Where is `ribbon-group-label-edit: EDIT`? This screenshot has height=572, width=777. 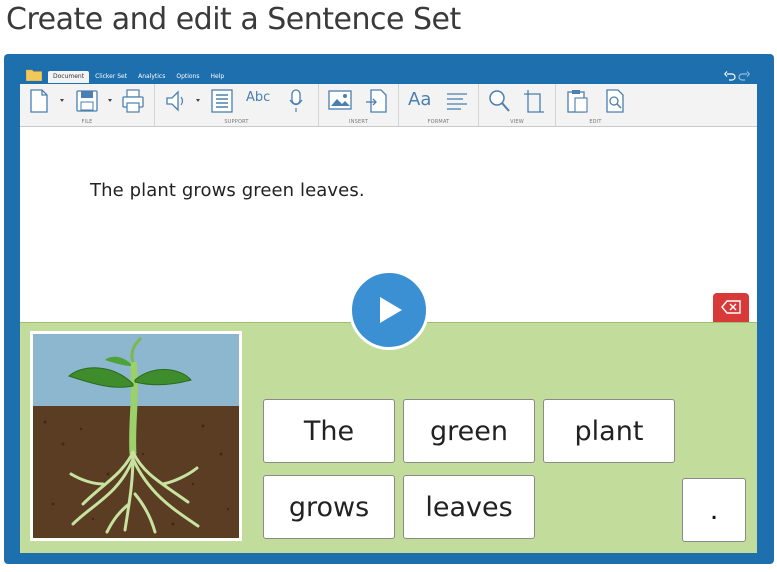 ribbon-group-label-edit: EDIT is located at coordinates (595, 122).